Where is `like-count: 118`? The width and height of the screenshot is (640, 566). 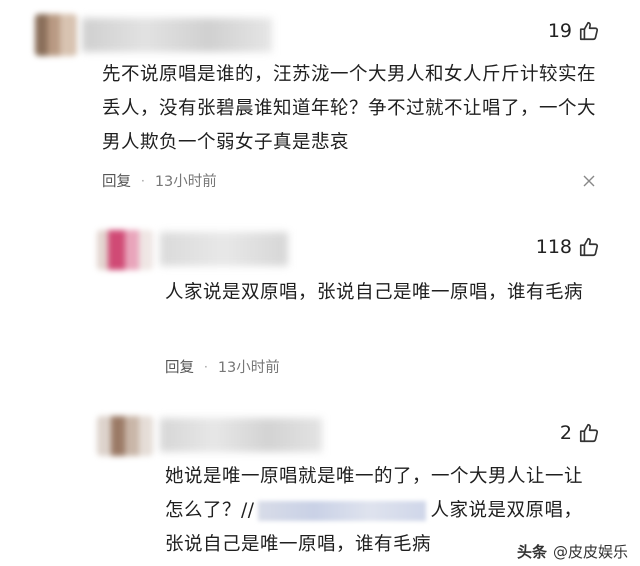 like-count: 118 is located at coordinates (553, 247).